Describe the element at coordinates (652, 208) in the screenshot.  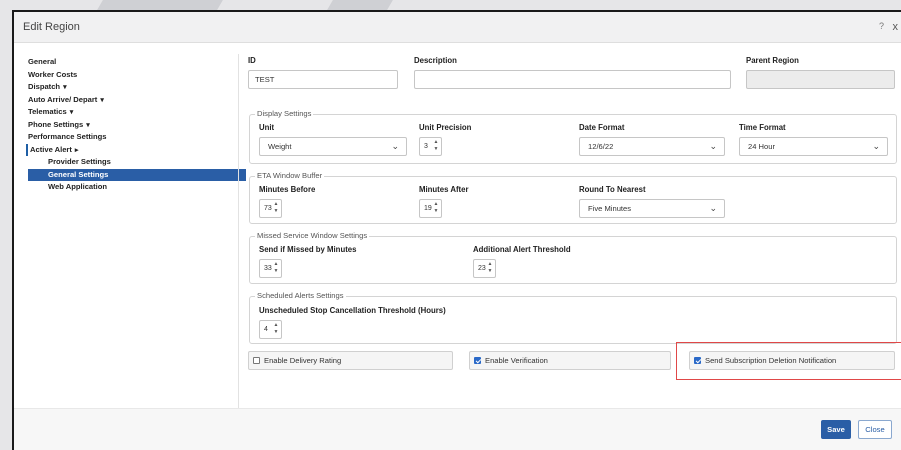
I see `round-to-nearest-select: Five Minutes ⌄` at that location.